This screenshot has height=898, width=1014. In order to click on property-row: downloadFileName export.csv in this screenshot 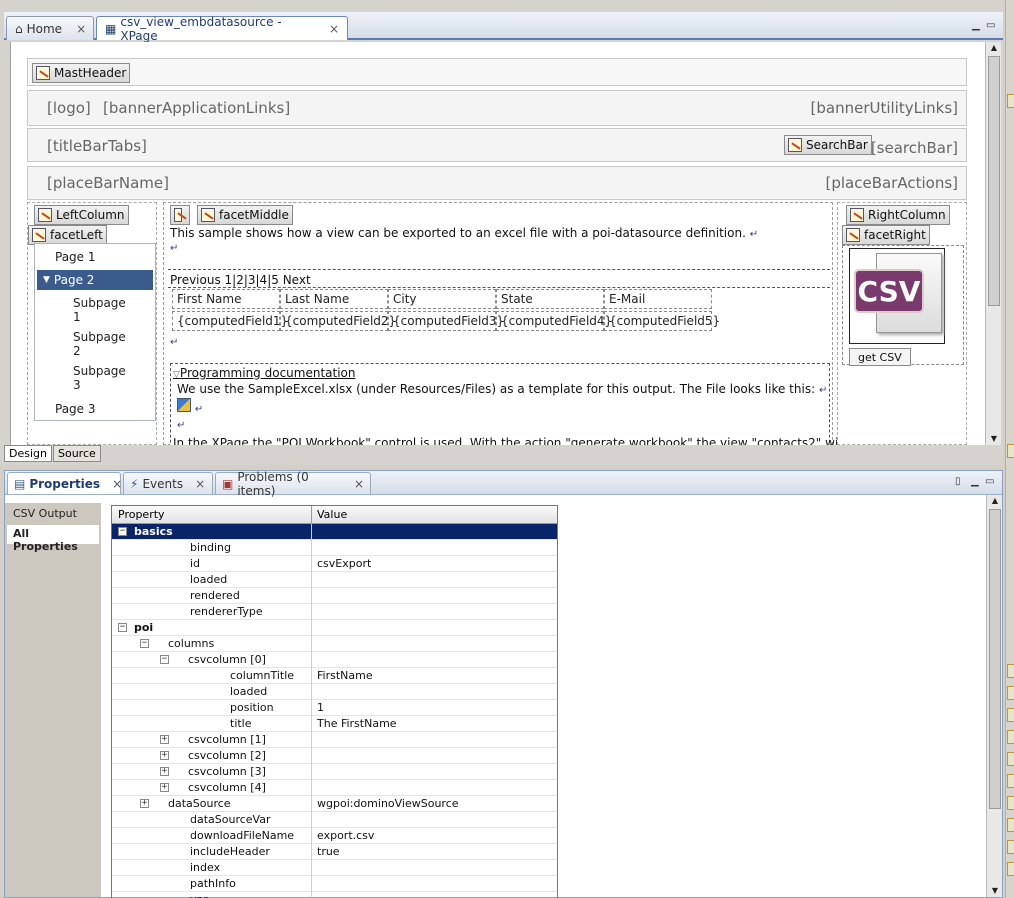, I will do `click(334, 836)`.